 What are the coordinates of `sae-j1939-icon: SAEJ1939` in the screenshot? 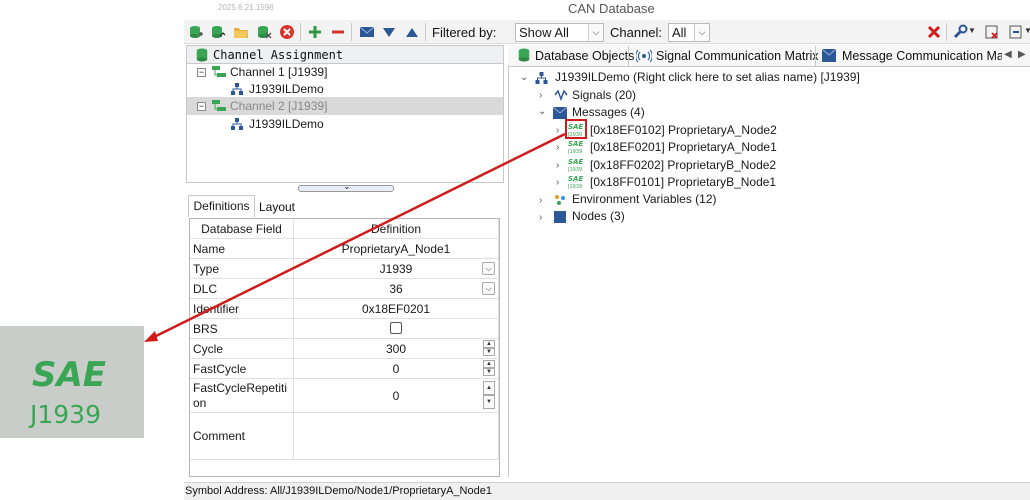 It's located at (575, 147).